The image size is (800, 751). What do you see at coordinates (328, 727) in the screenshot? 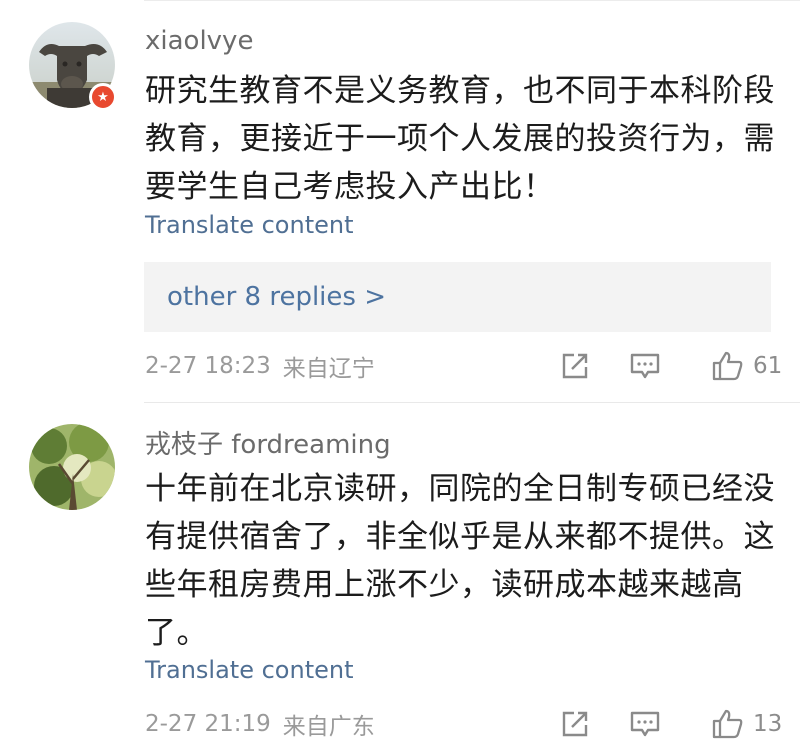
I see `location: 来自广东` at bounding box center [328, 727].